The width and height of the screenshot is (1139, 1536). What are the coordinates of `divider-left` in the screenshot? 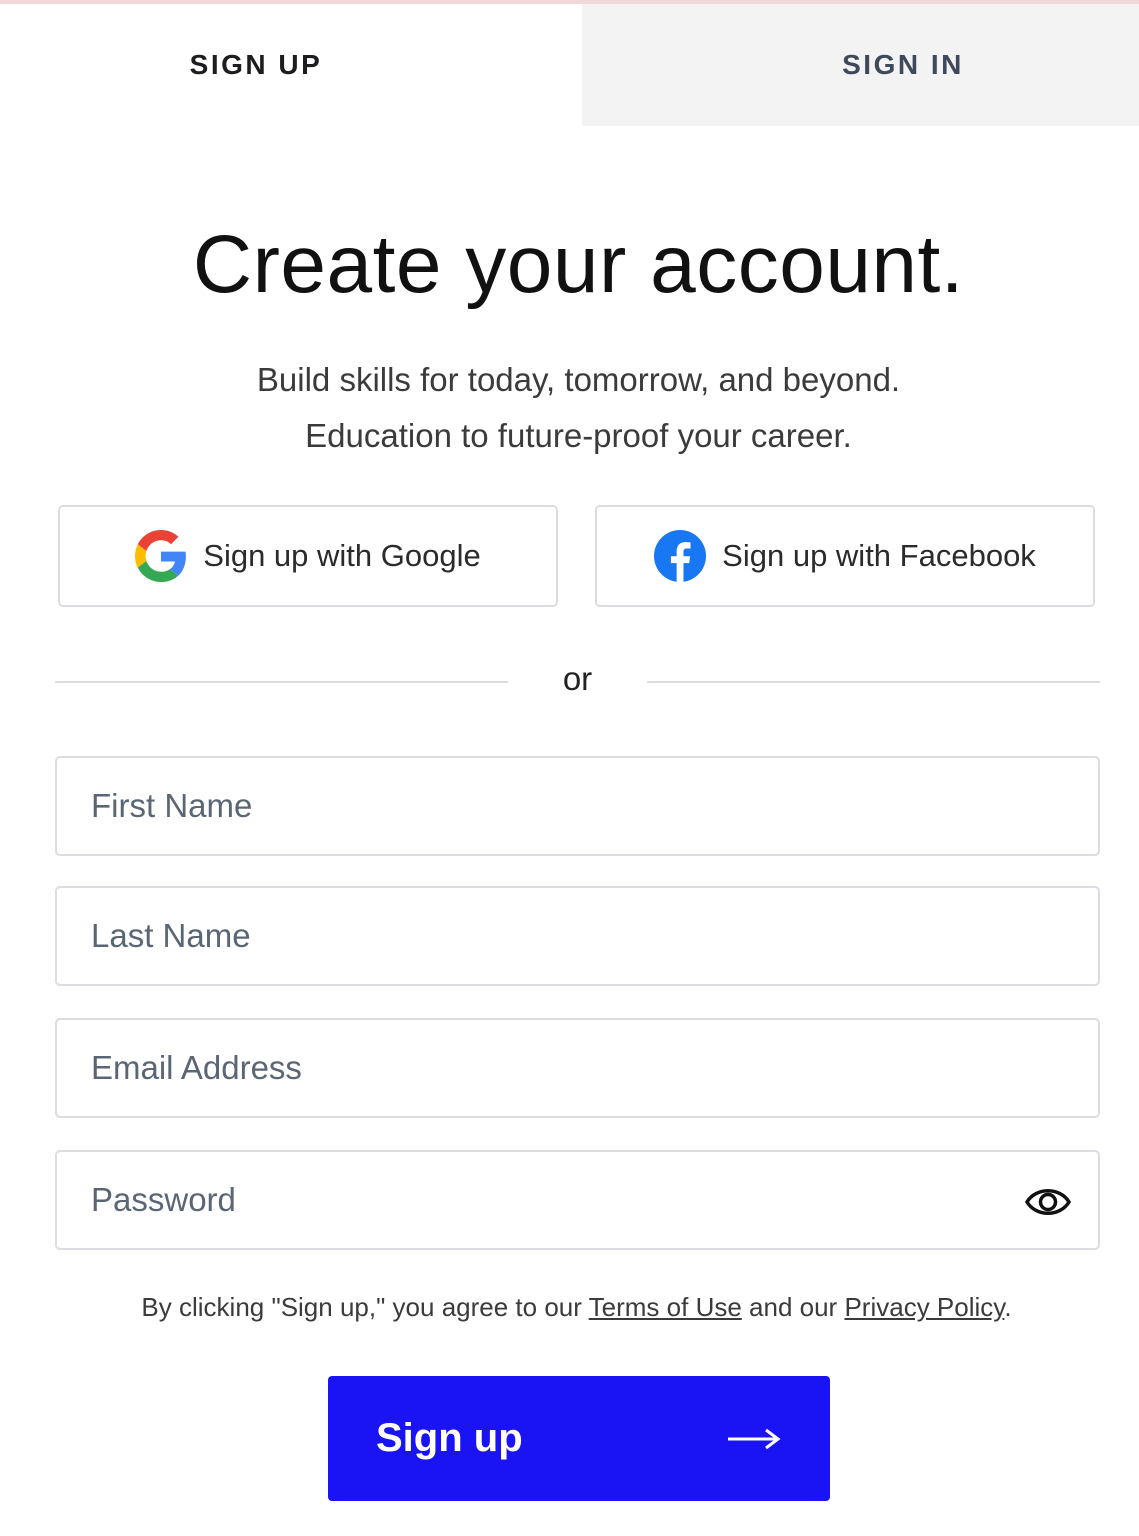 It's located at (281, 682).